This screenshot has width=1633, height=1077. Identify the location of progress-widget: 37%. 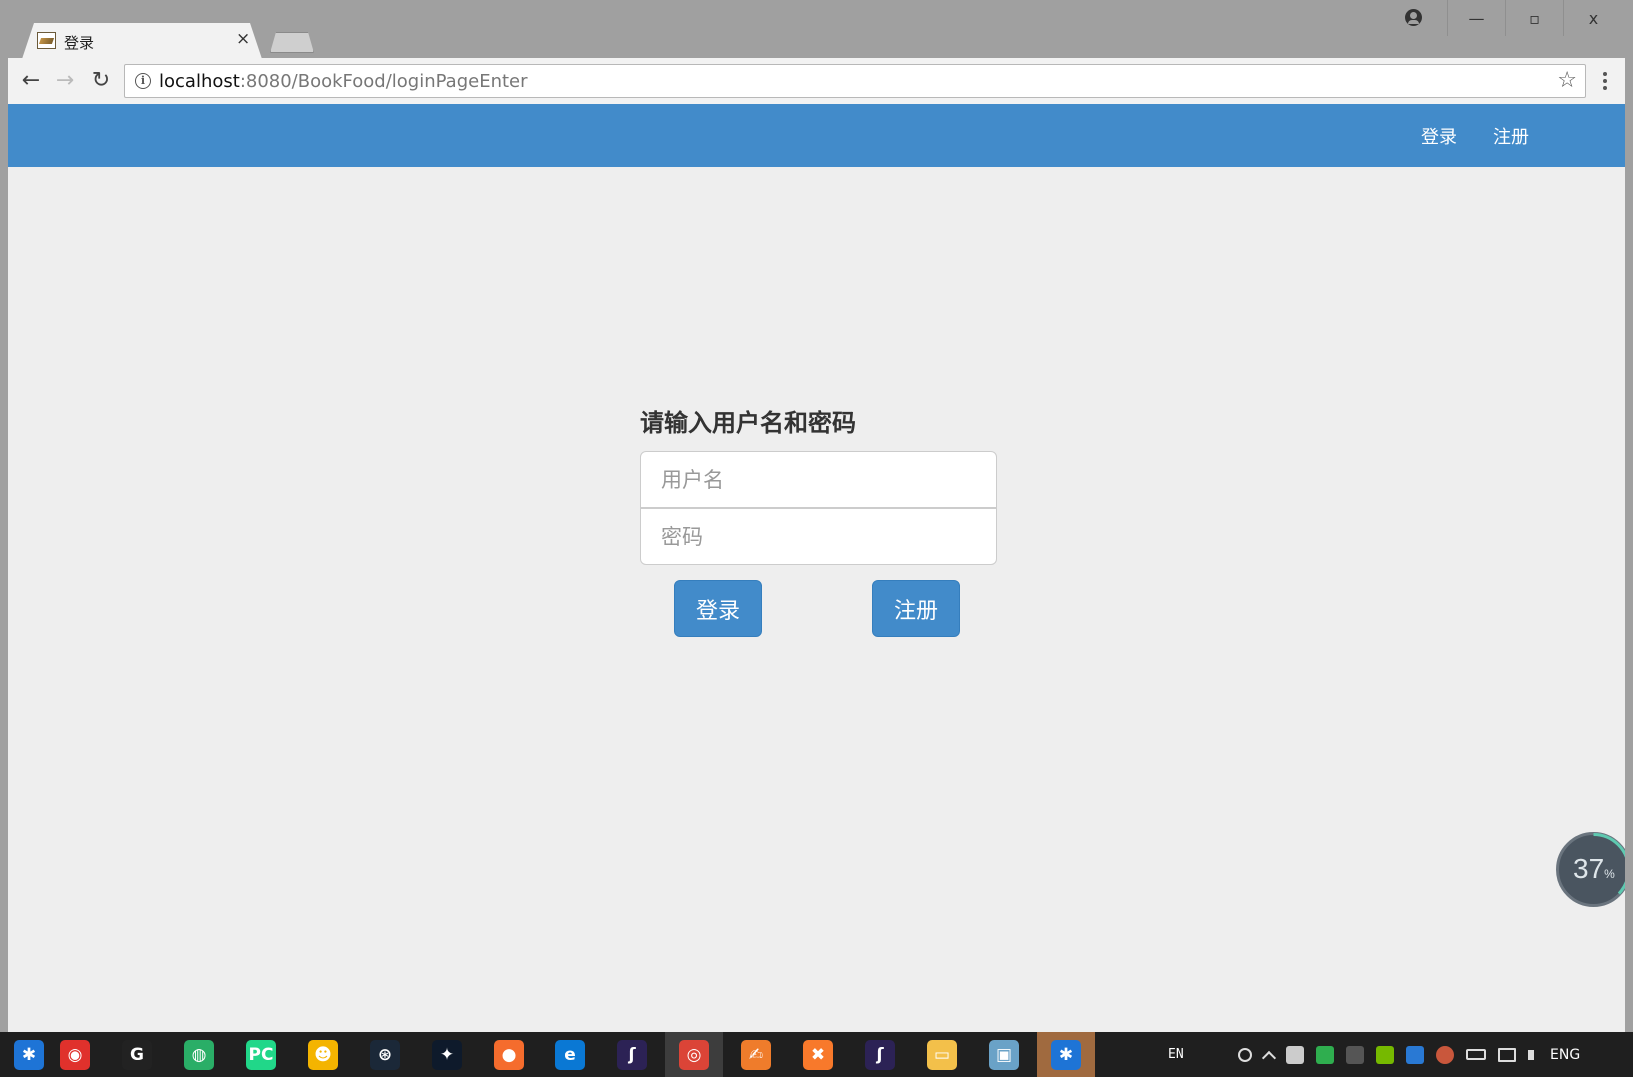
(1590, 869).